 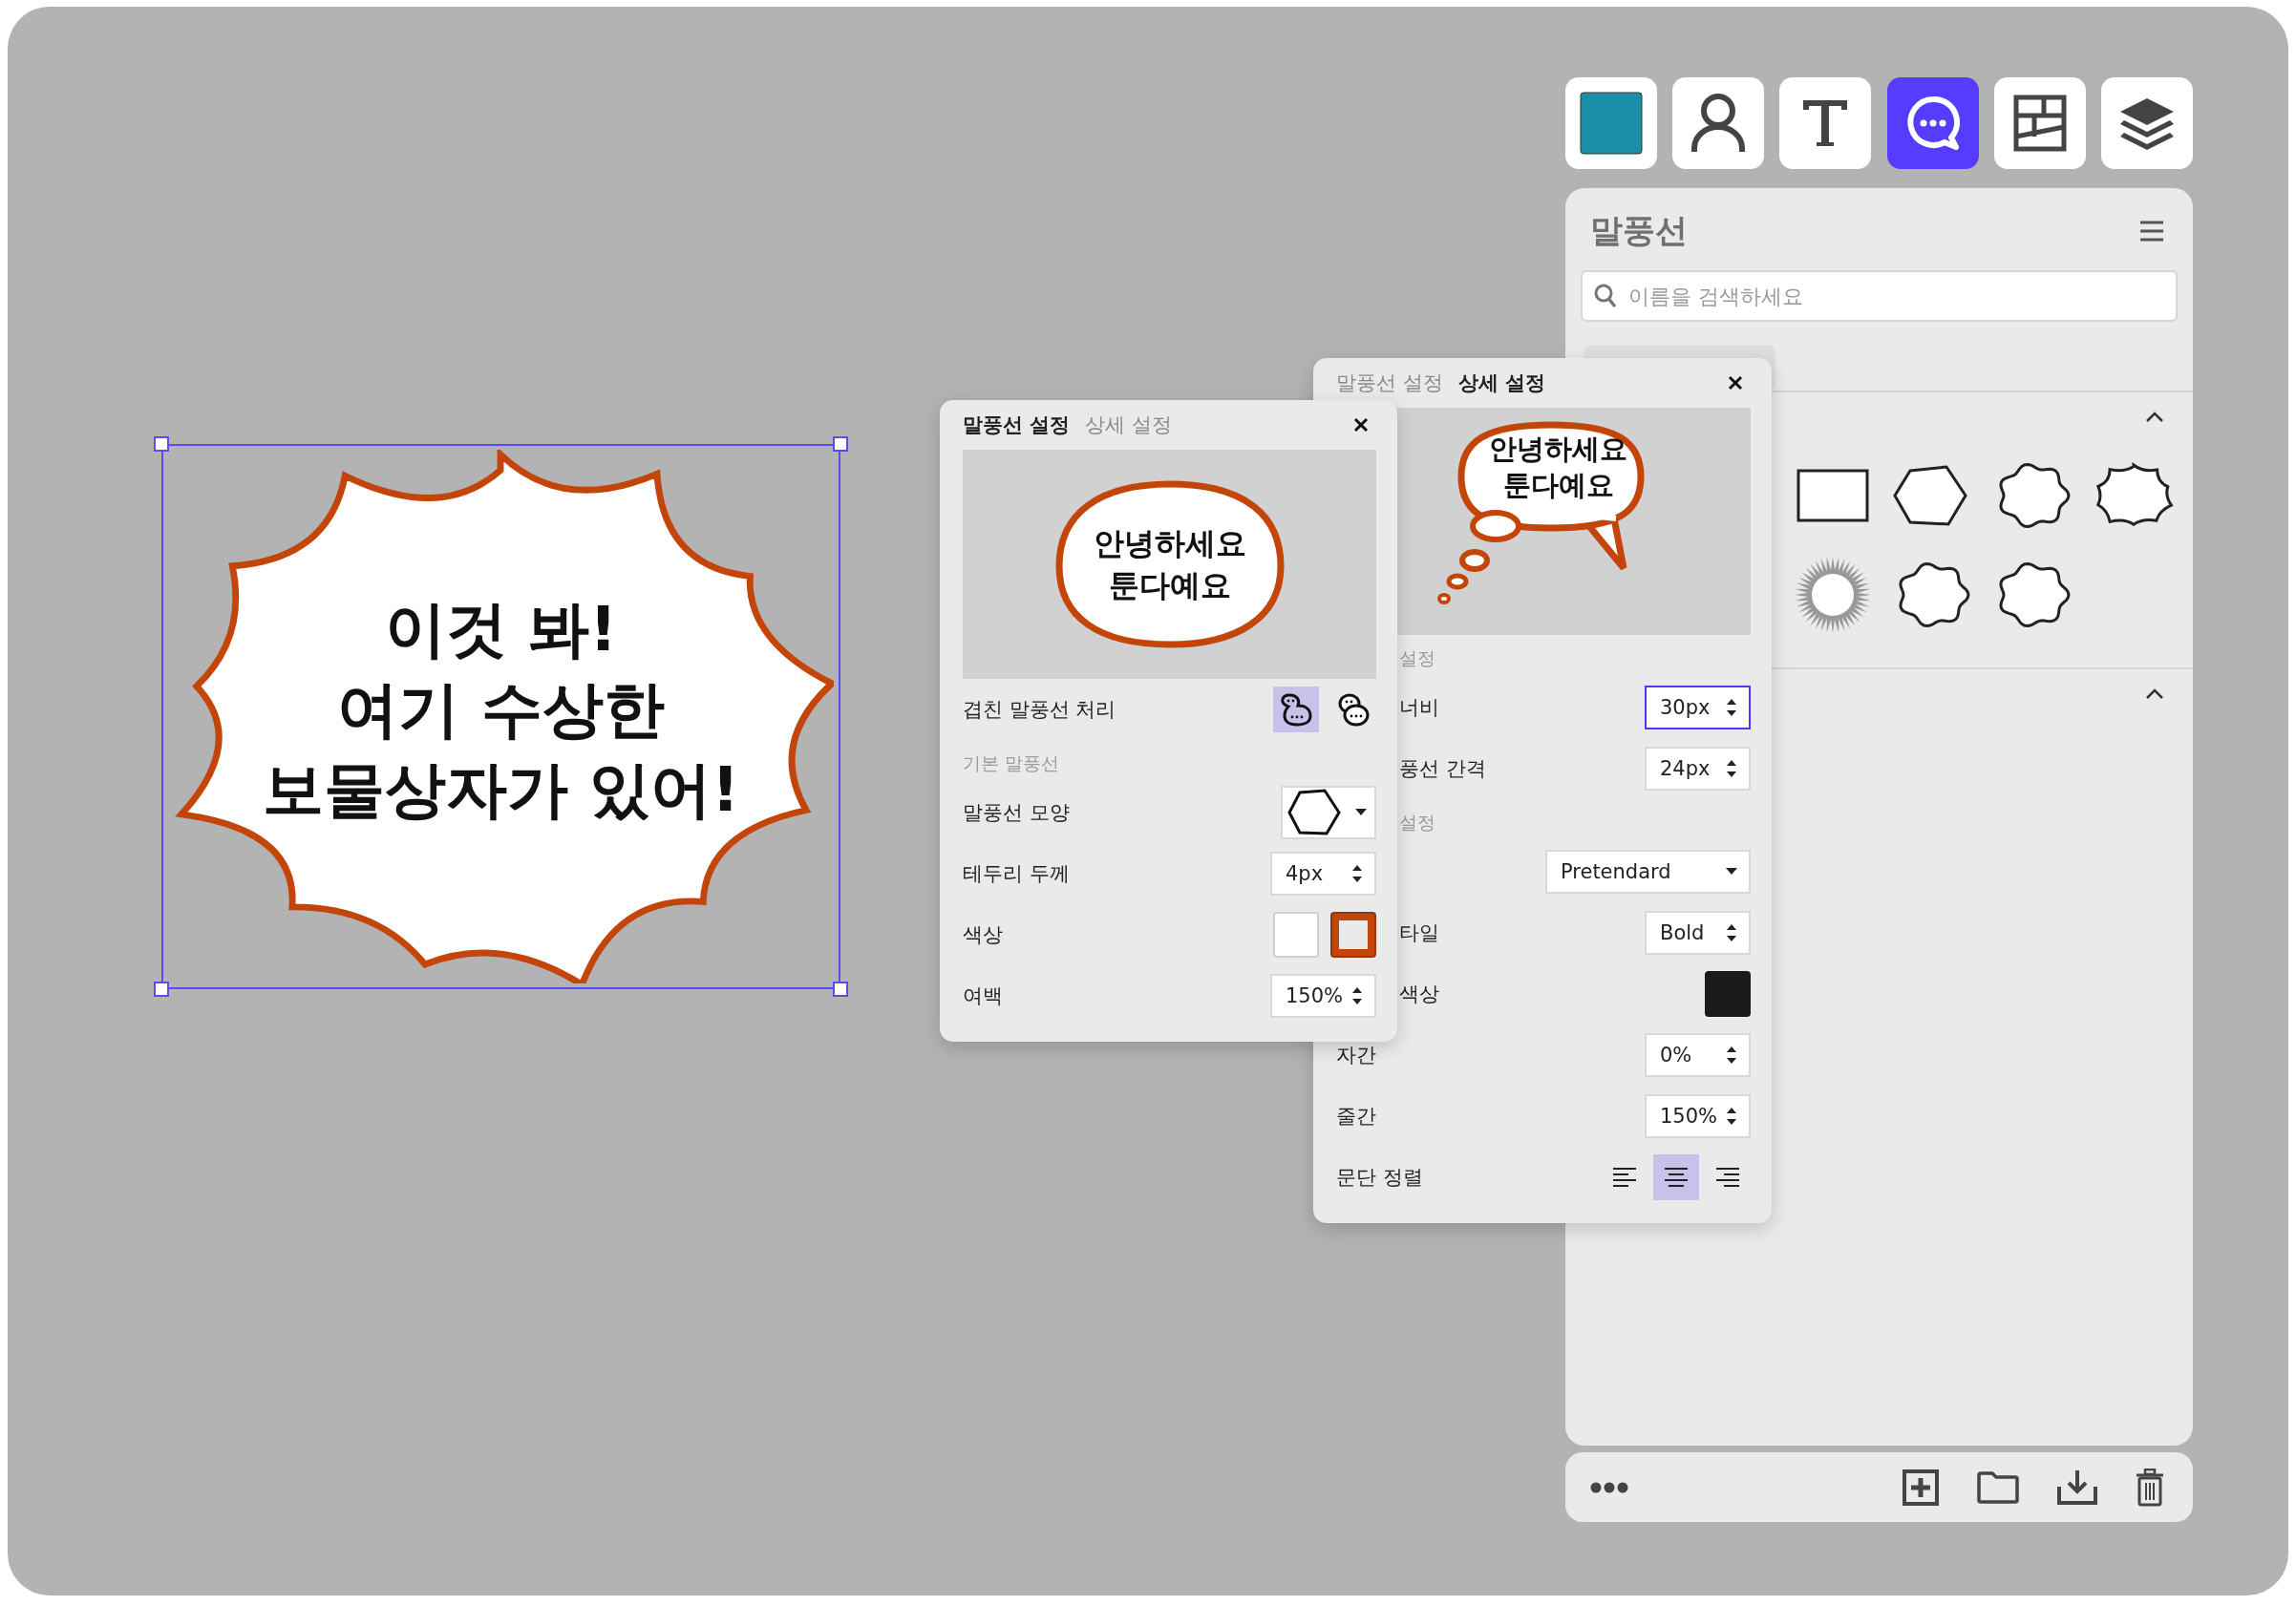 What do you see at coordinates (1353, 709) in the screenshot?
I see `stacked-bubbles-icon` at bounding box center [1353, 709].